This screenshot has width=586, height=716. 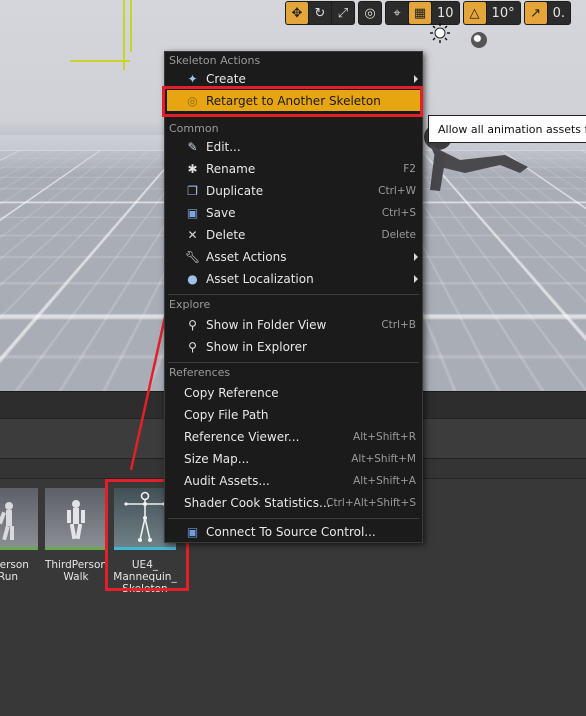 I want to click on menu-item-save: ▣ Save Ctrl+S, so click(x=293, y=212).